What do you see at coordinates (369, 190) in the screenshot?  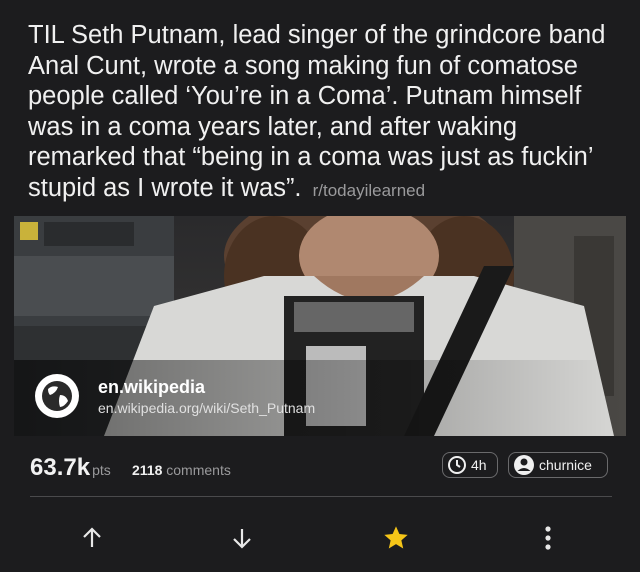 I see `subreddit-label: r/todayilearned` at bounding box center [369, 190].